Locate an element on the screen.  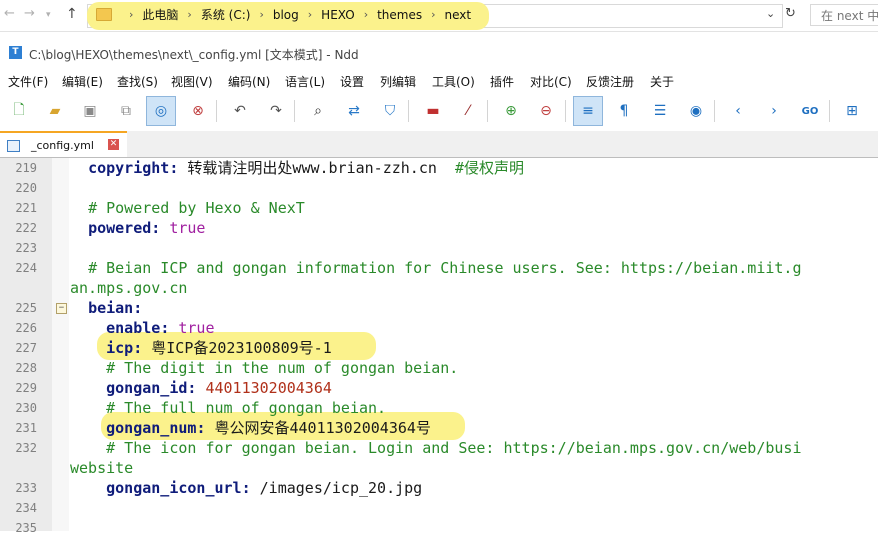
code-line: an.mps.gov.cn is located at coordinates (439, 288).